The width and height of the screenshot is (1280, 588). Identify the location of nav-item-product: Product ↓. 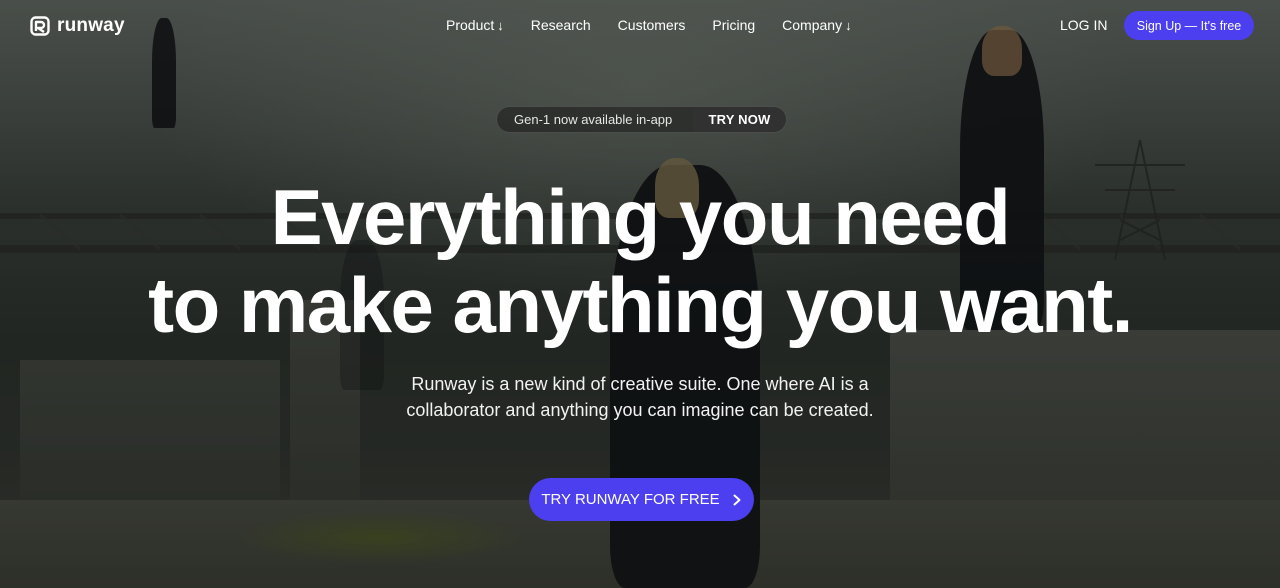
(475, 25).